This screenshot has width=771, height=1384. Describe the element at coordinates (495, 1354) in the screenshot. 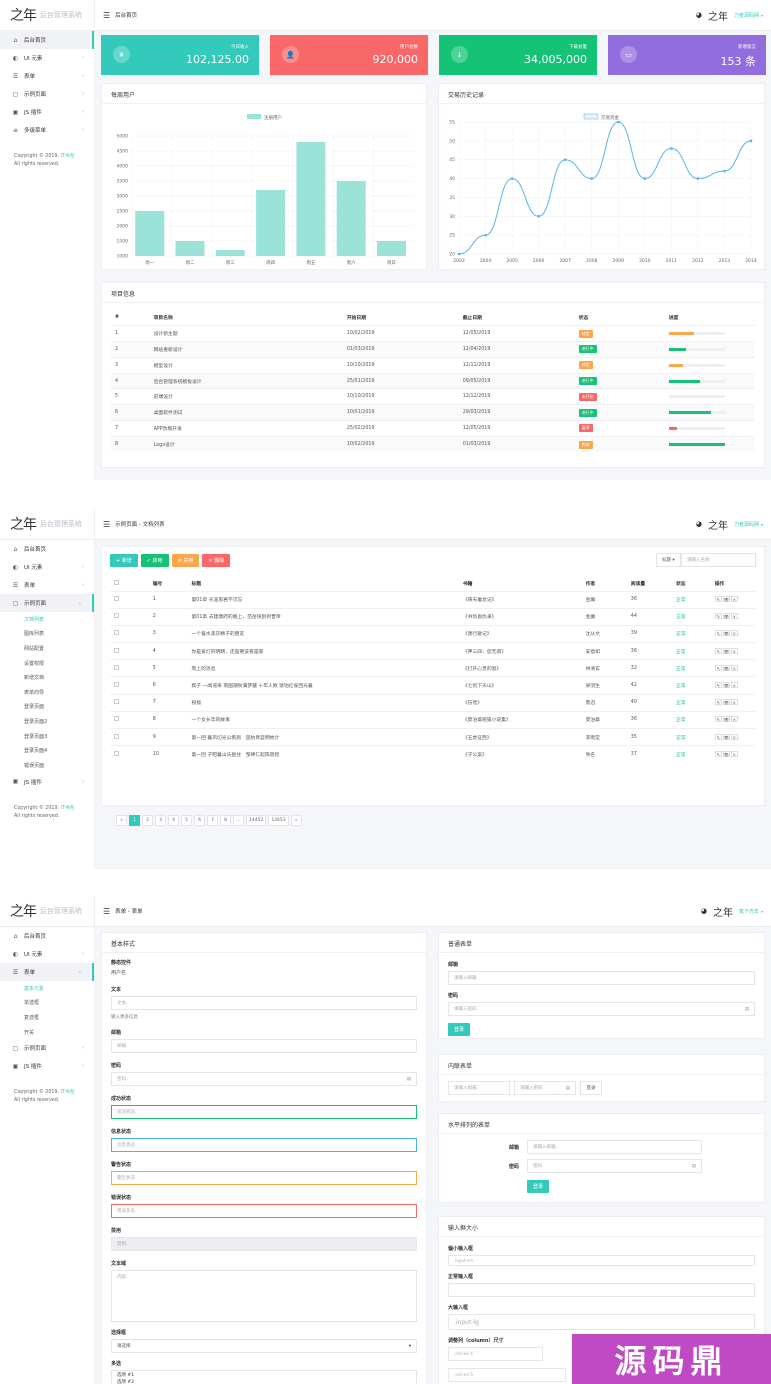

I see `col-4-input: .col-xs-4` at that location.